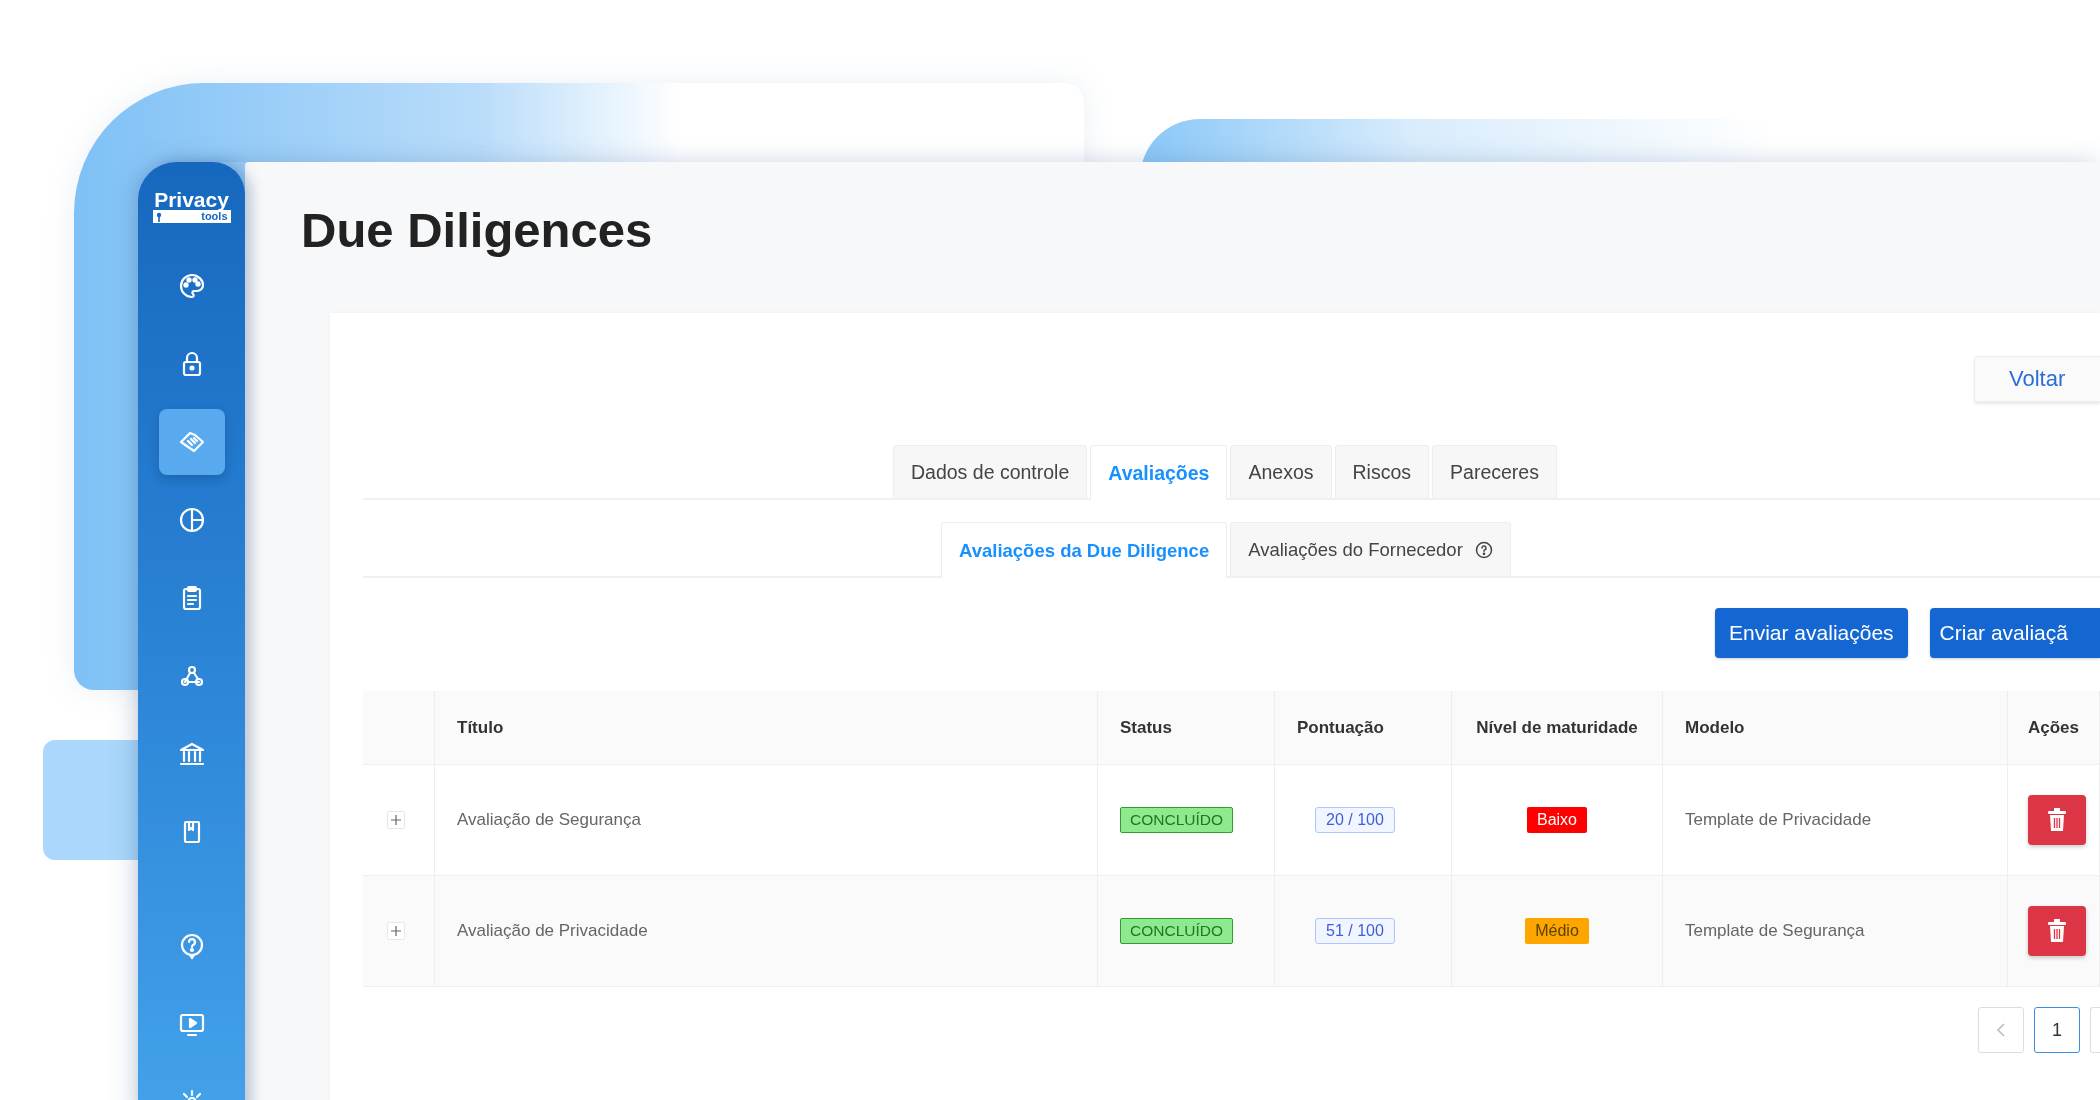 The width and height of the screenshot is (2100, 1100). What do you see at coordinates (2057, 1030) in the screenshot?
I see `page-button: 1` at bounding box center [2057, 1030].